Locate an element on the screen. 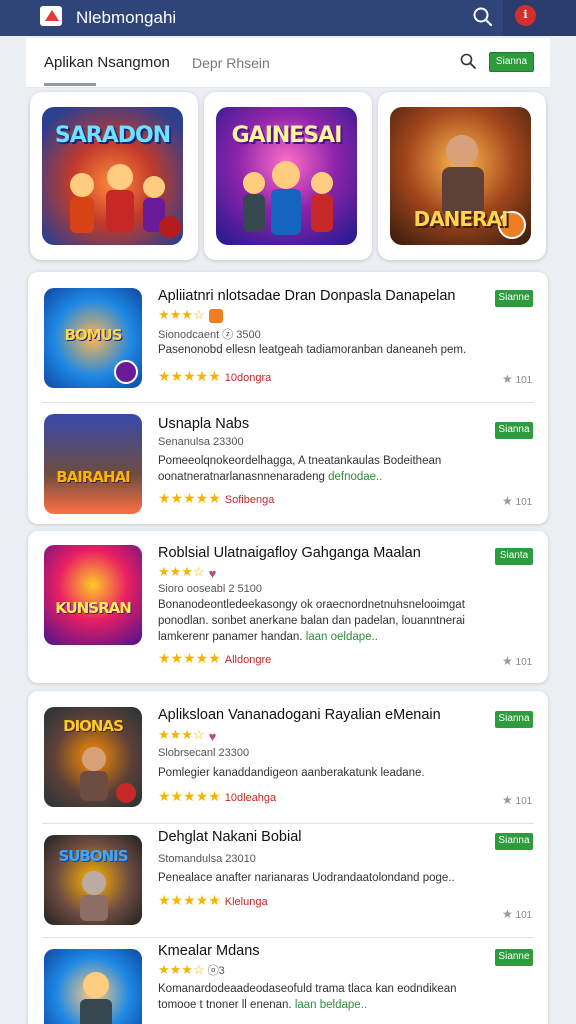  app-rating-summary: ★★★☆ is located at coordinates (190, 315).